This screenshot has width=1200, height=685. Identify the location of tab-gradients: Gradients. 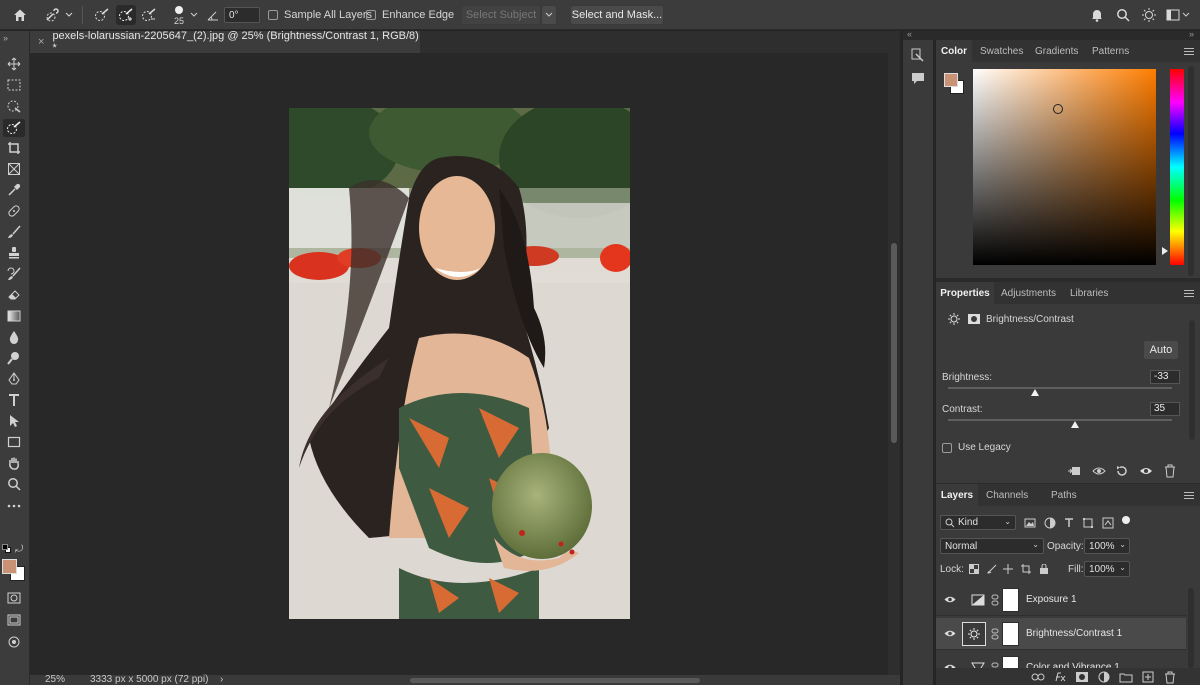
(1056, 51).